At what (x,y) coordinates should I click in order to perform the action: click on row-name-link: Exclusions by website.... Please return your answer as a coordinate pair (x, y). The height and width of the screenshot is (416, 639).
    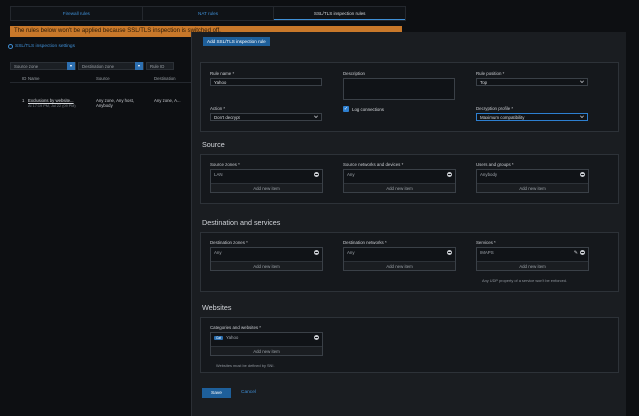
    Looking at the image, I should click on (62, 100).